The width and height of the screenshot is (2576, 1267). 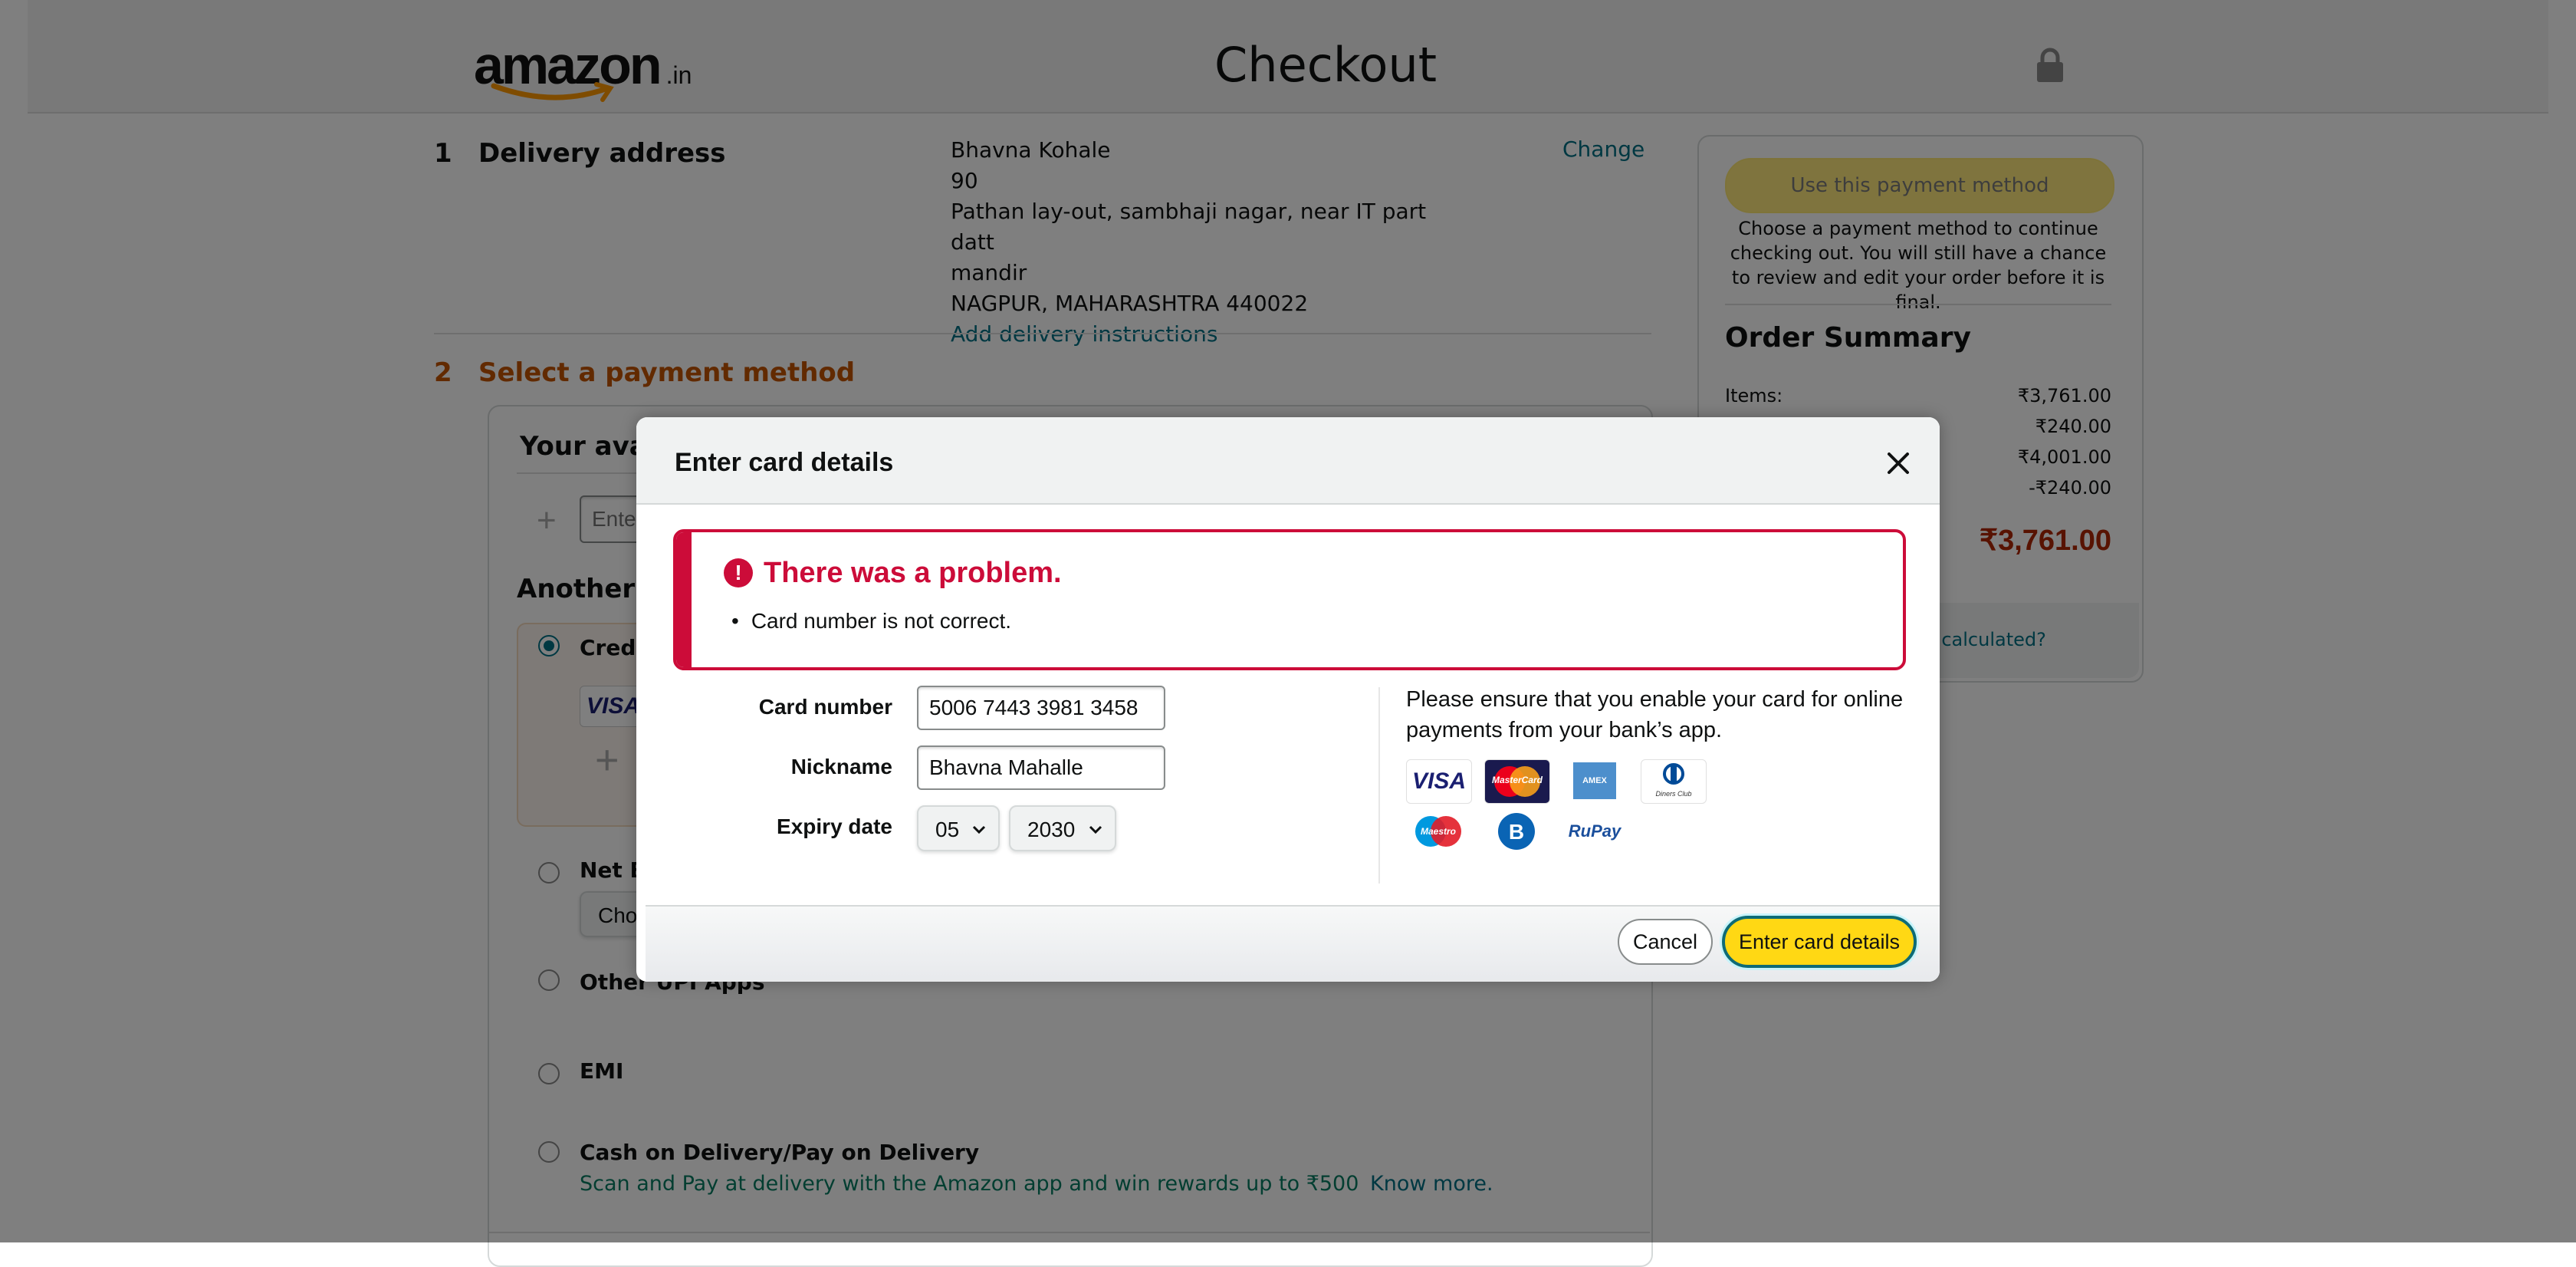 I want to click on visa-icon: VISA, so click(x=1439, y=781).